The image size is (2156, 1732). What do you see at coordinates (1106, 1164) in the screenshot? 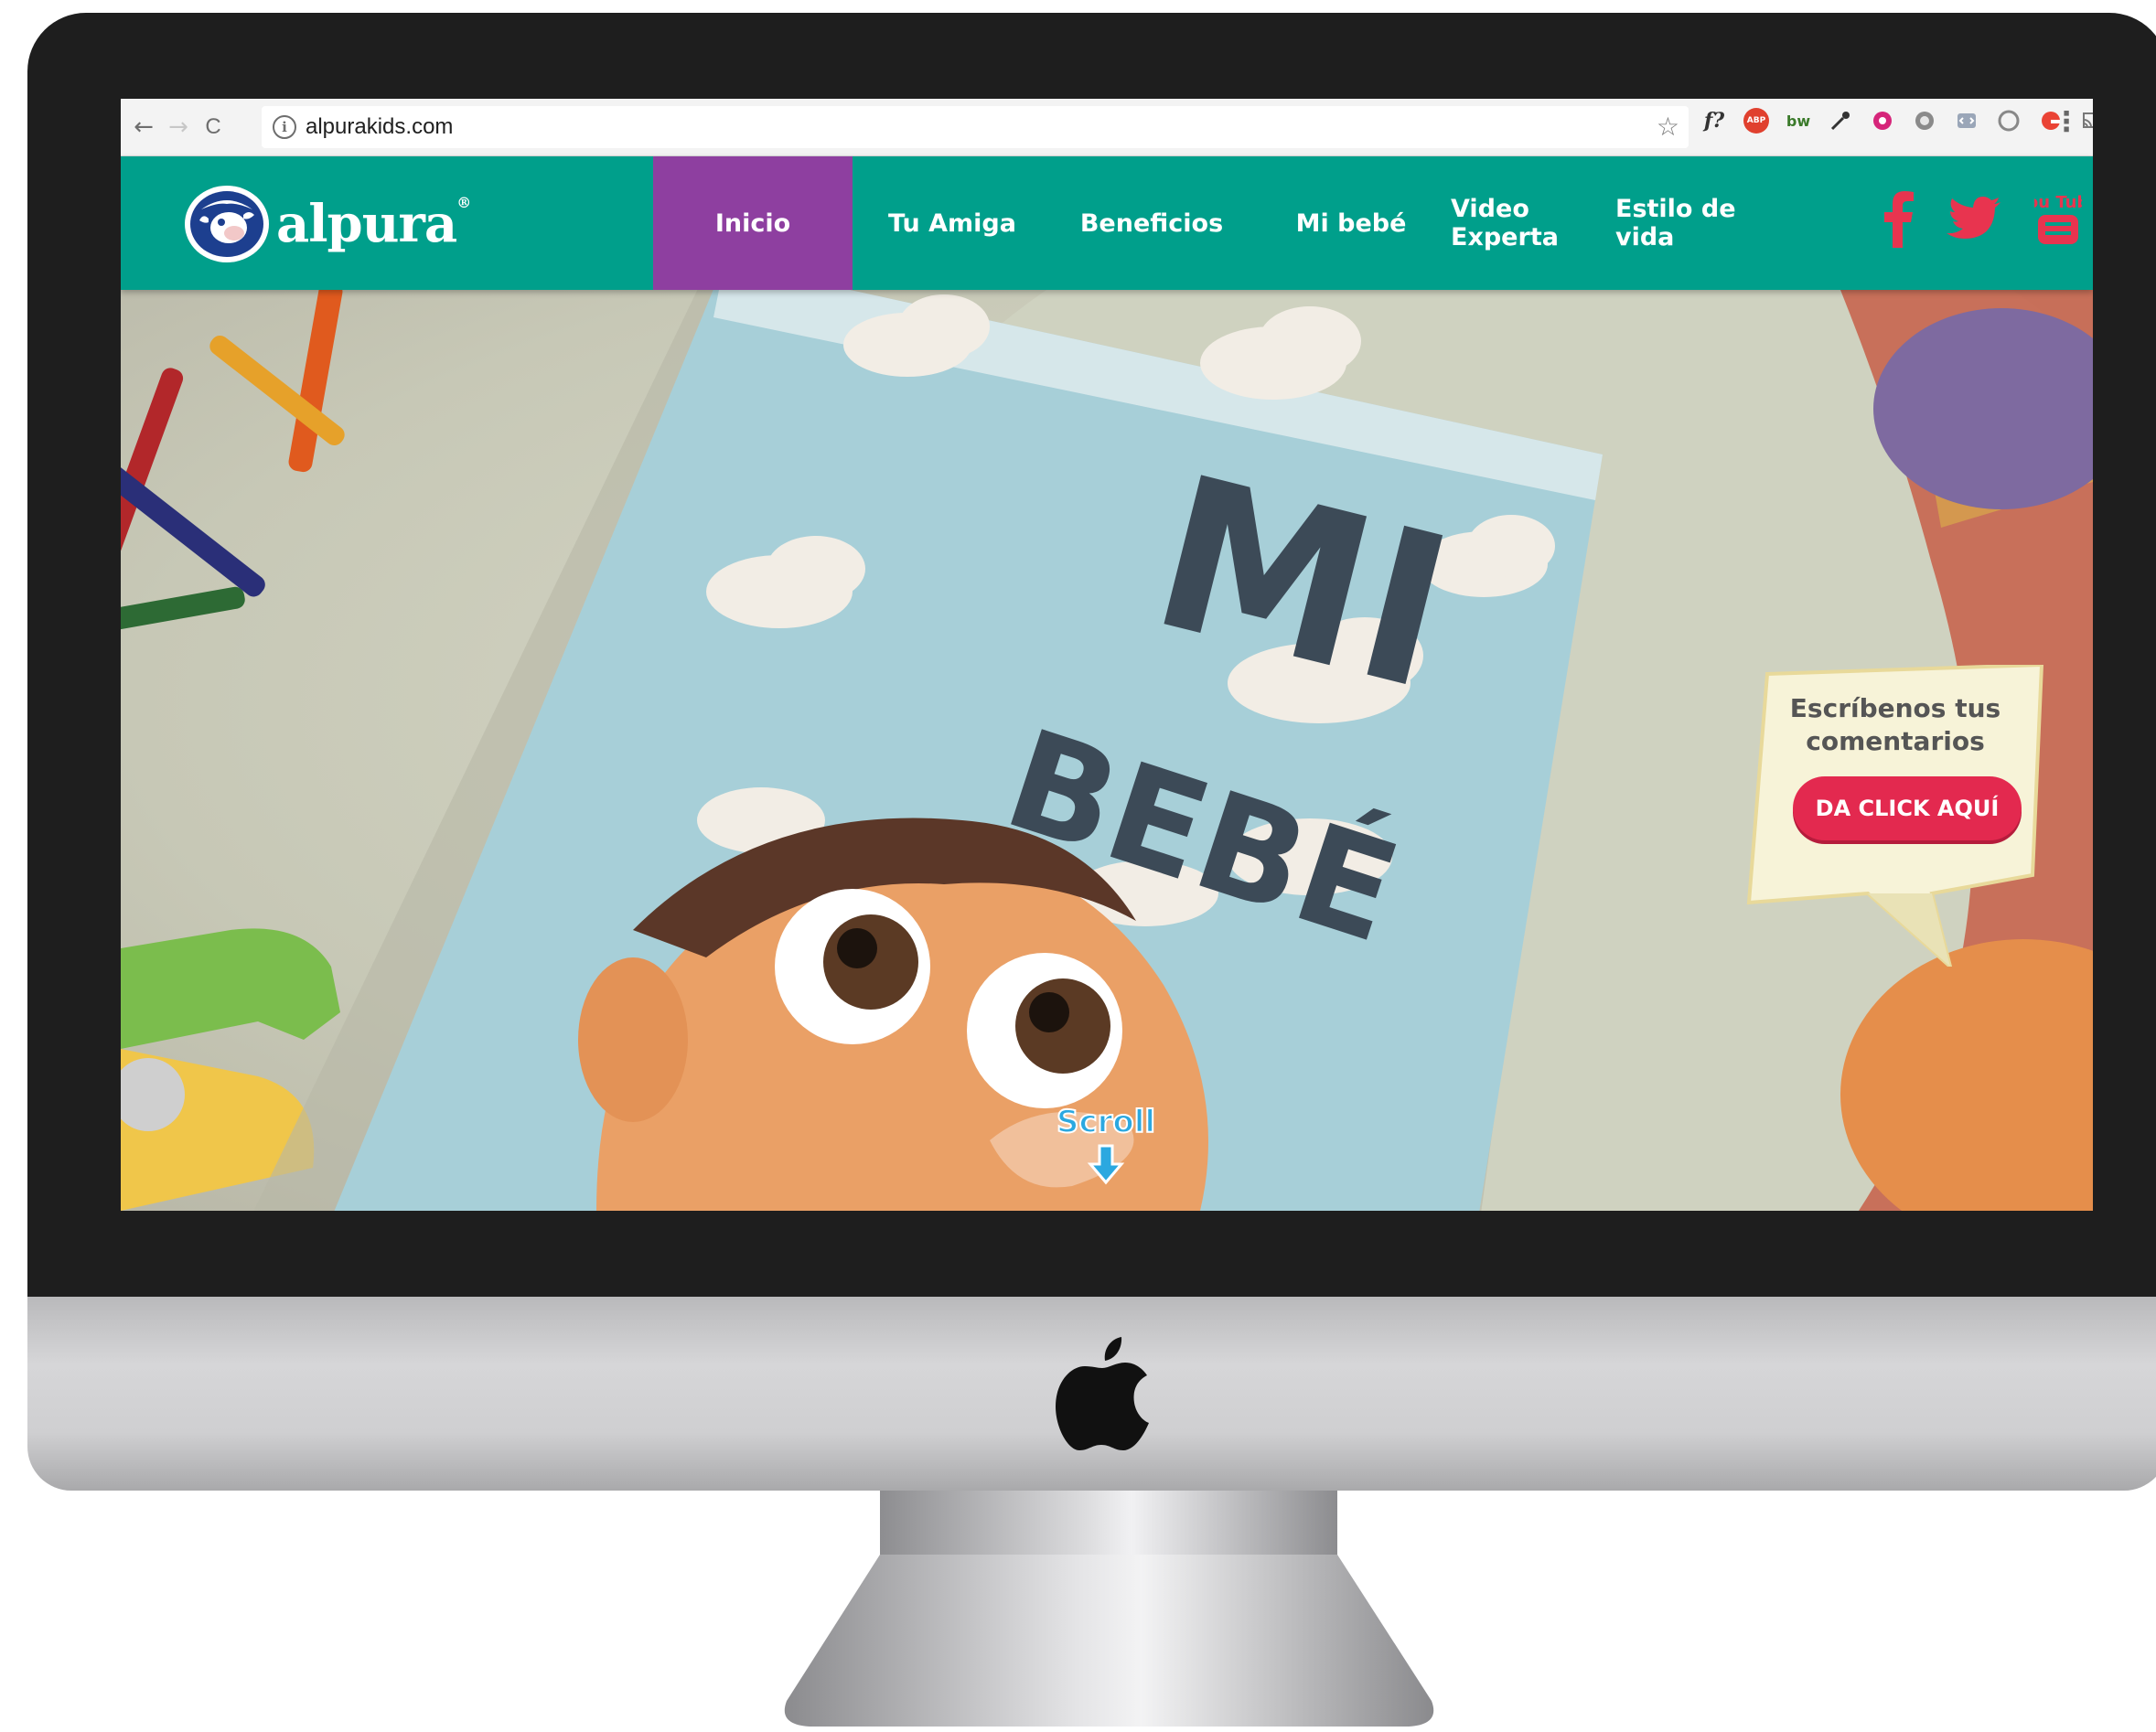
I see `arrow-down-icon` at bounding box center [1106, 1164].